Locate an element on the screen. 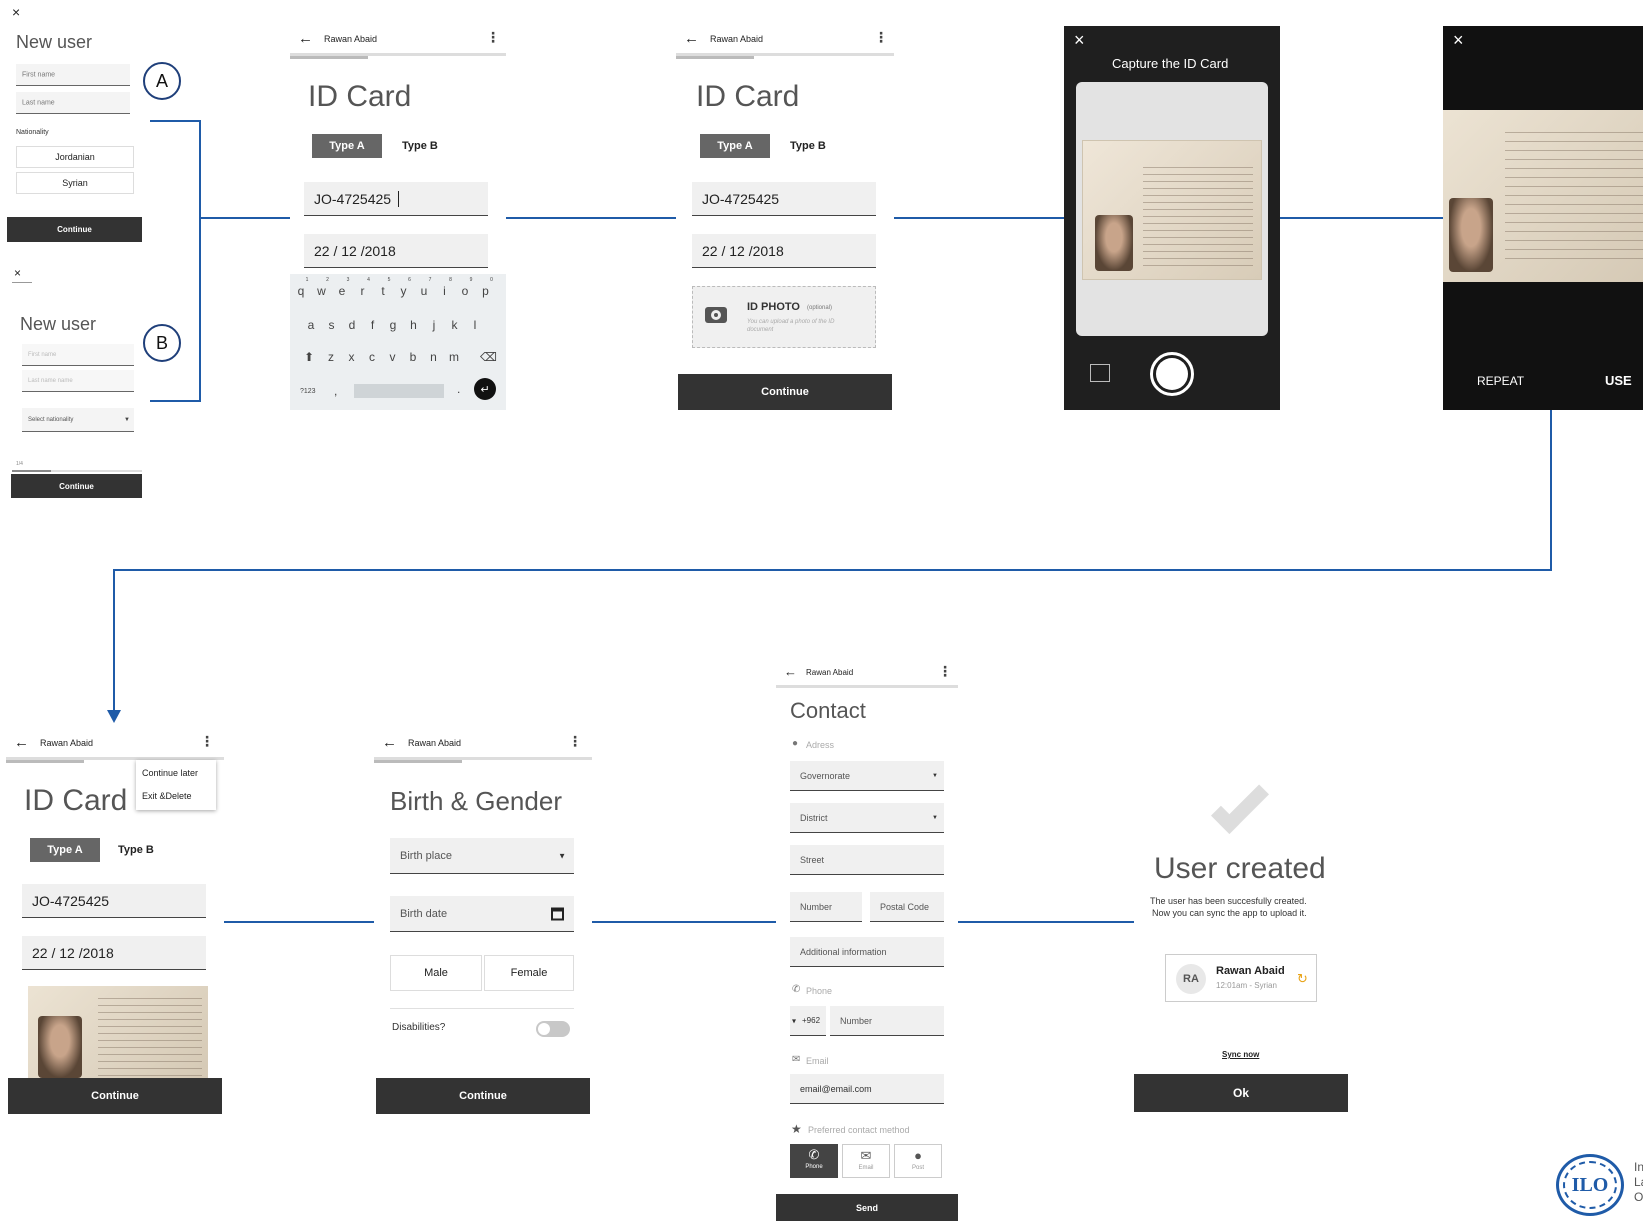 This screenshot has height=1221, width=1643. number-field: Number is located at coordinates (826, 907).